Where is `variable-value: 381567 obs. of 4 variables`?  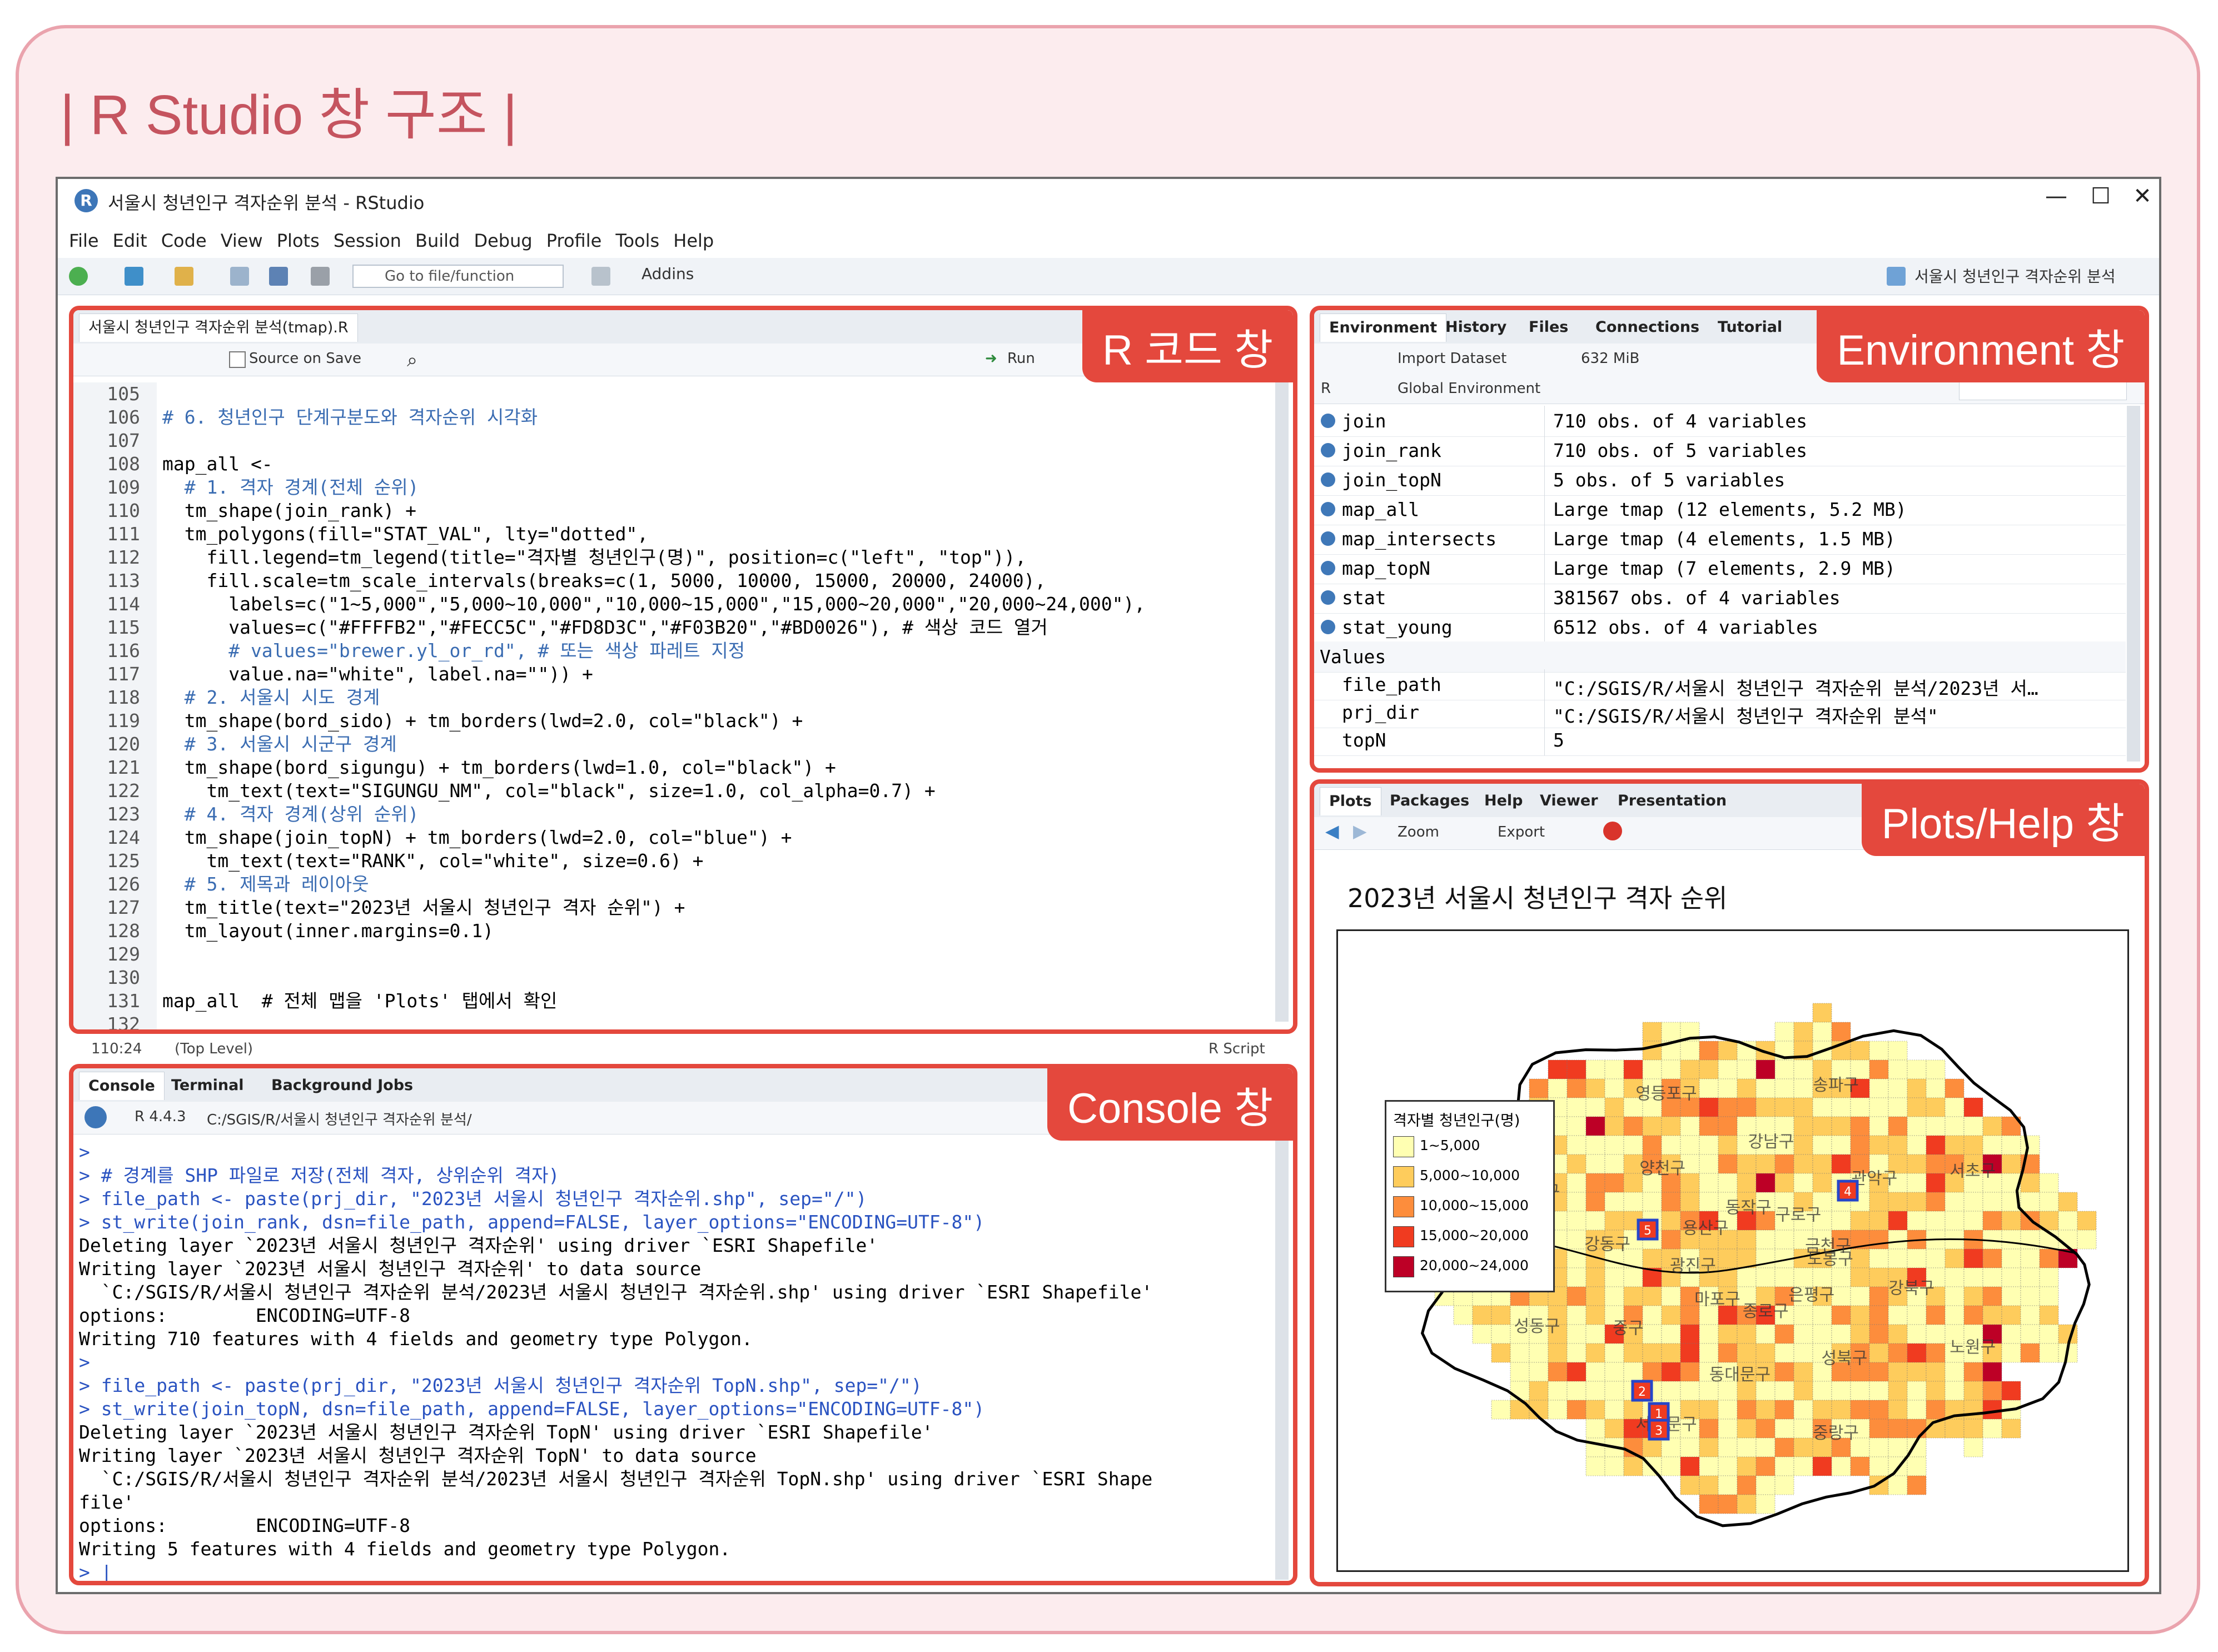
variable-value: 381567 obs. of 4 variables is located at coordinates (1697, 598).